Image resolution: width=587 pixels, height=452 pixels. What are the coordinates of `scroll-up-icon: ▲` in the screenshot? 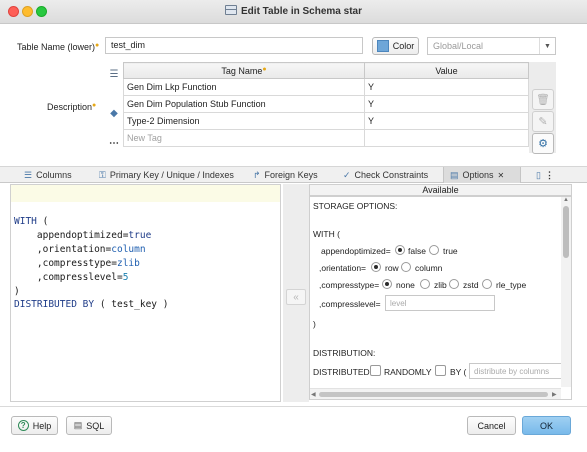 It's located at (566, 200).